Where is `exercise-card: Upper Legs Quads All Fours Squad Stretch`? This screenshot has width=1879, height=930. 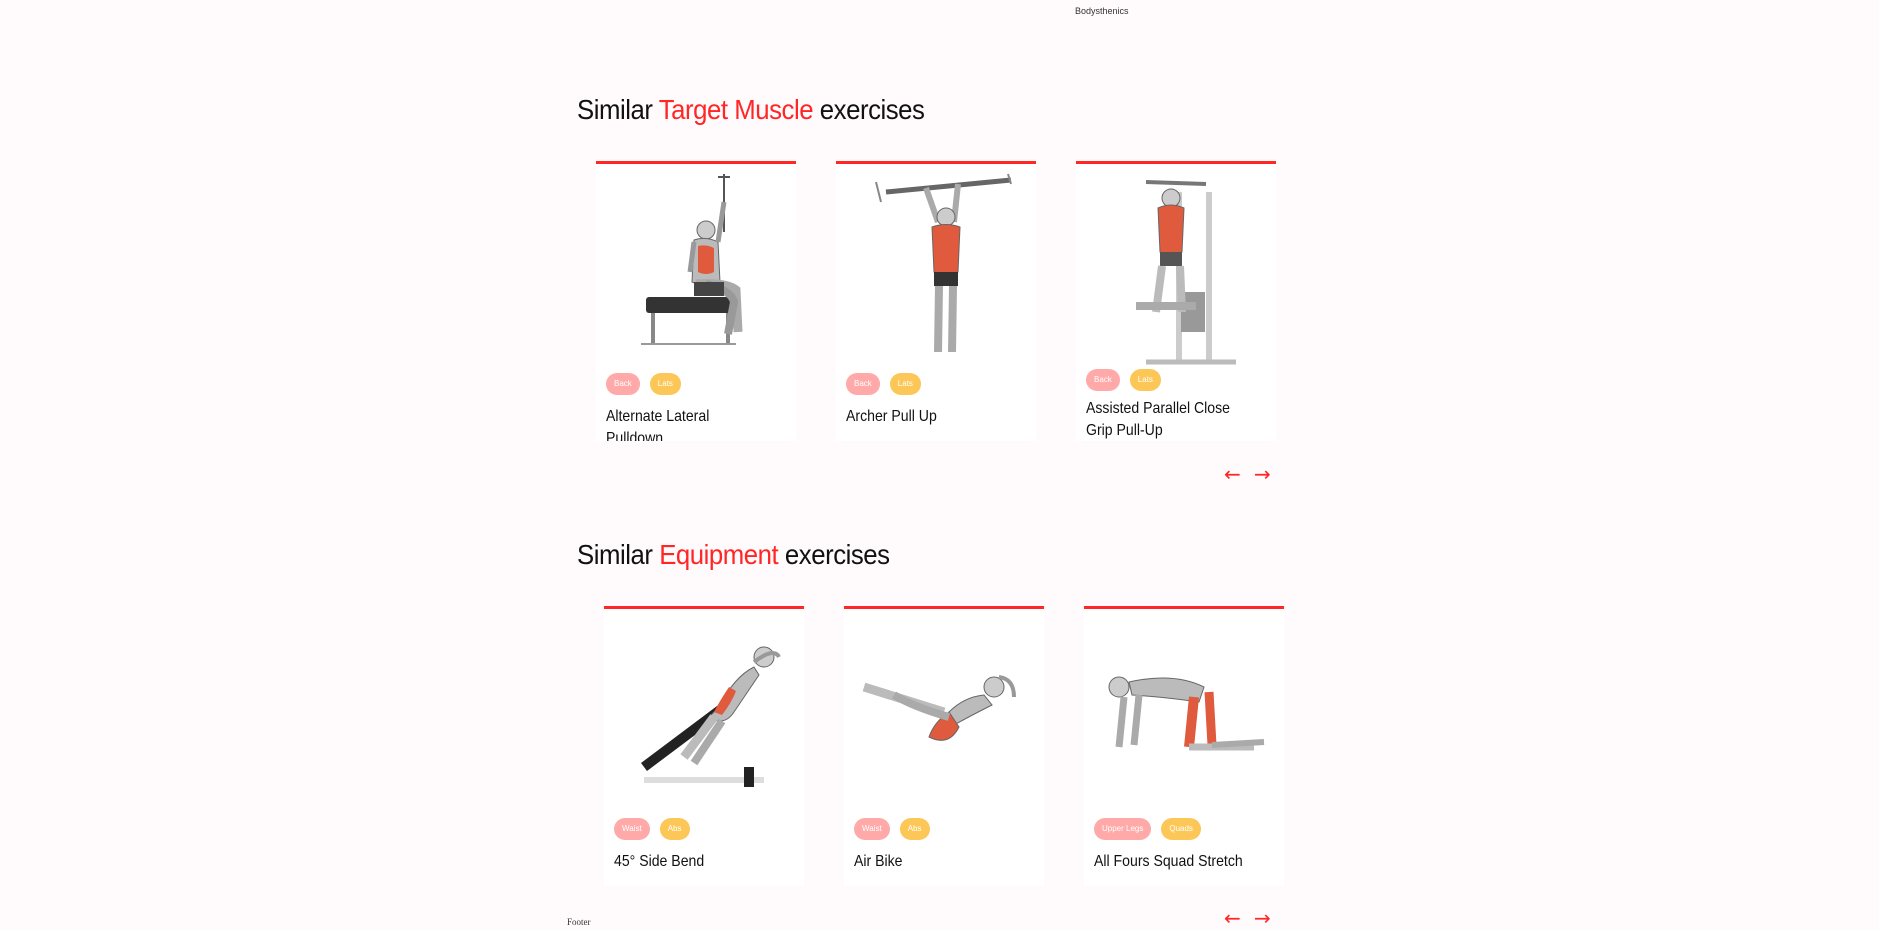 exercise-card: Upper Legs Quads All Fours Squad Stretch is located at coordinates (1184, 746).